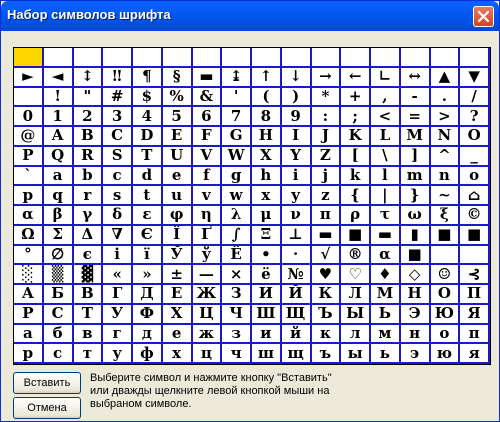  What do you see at coordinates (207, 255) in the screenshot?
I see `char-cell: ў` at bounding box center [207, 255].